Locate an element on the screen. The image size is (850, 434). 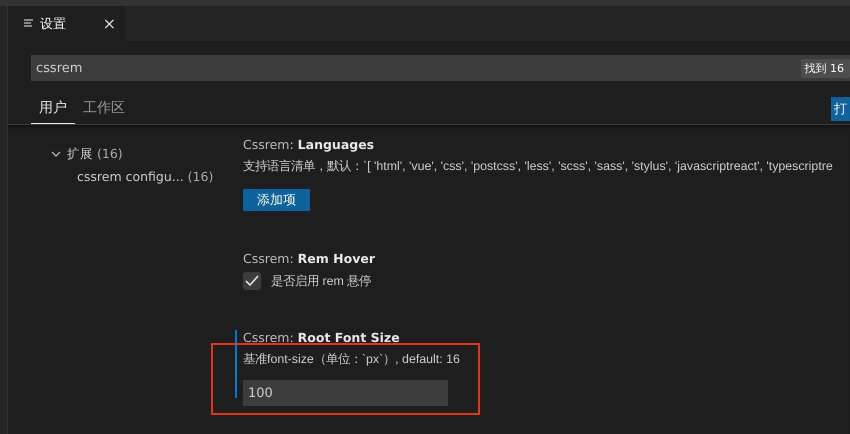
settings-tab: 设置 × is located at coordinates (67, 23).